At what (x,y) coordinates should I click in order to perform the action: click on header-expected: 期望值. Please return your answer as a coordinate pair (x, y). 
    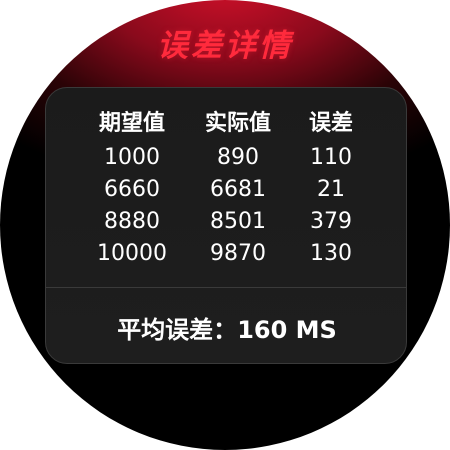
    Looking at the image, I should click on (131, 123).